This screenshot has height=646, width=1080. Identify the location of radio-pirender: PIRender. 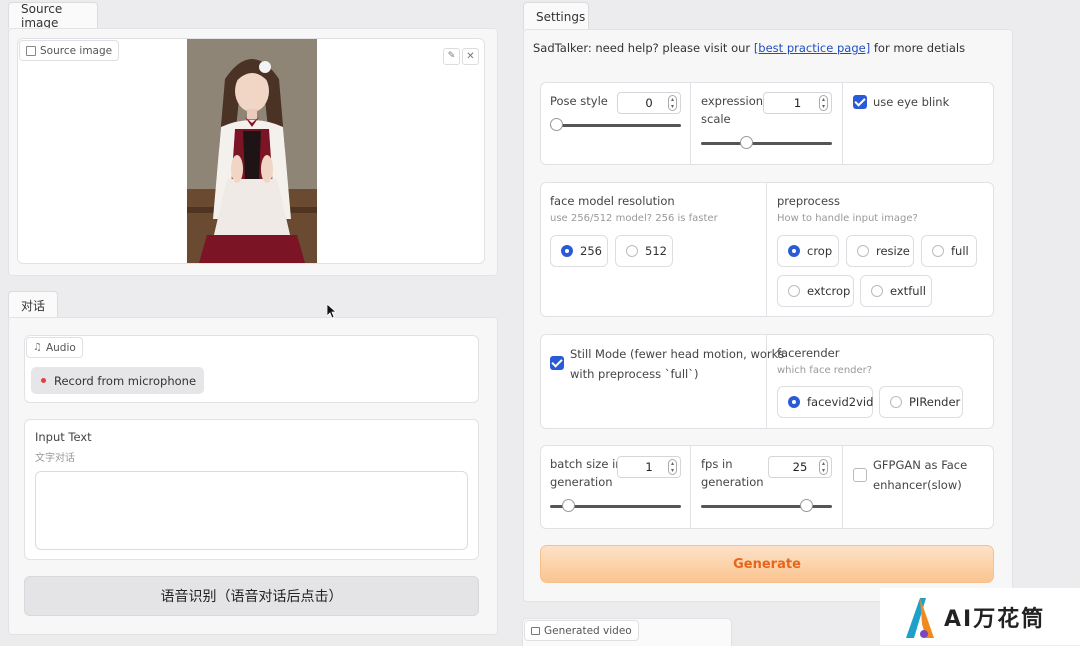
(921, 402).